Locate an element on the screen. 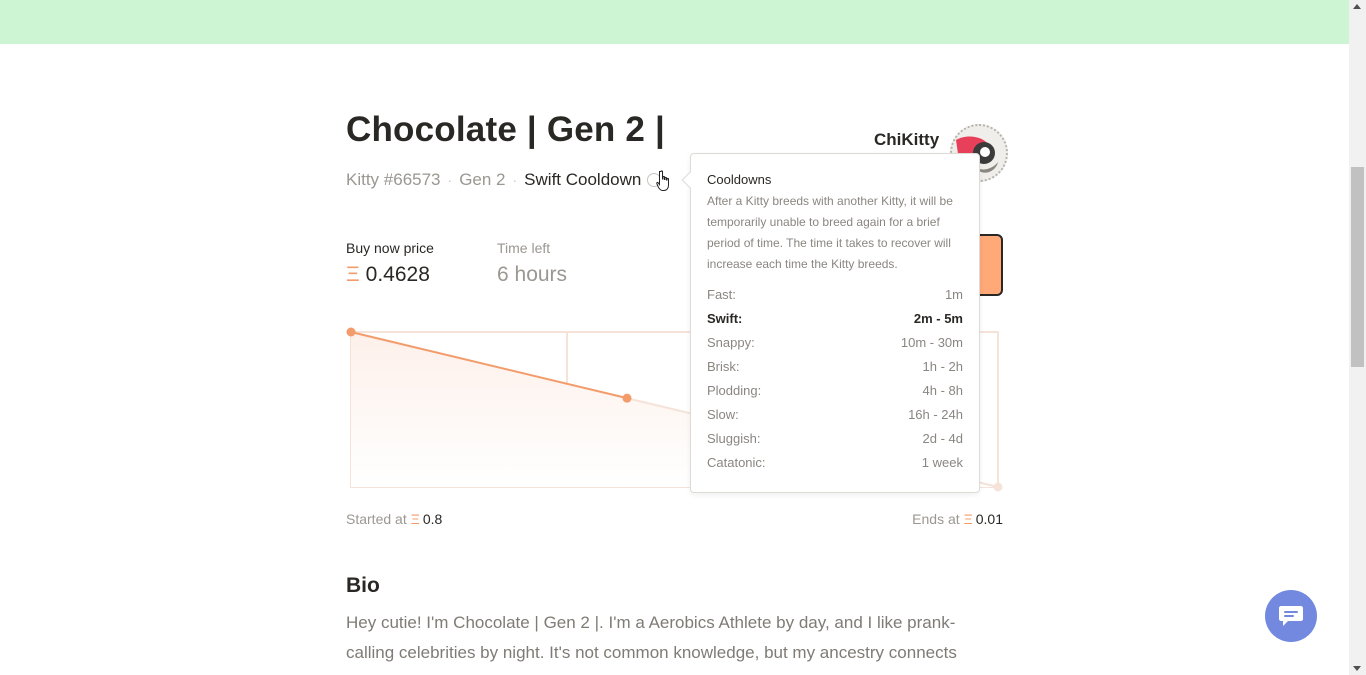 This screenshot has width=1366, height=675. cooldown-range: 2m - 5m is located at coordinates (938, 318).